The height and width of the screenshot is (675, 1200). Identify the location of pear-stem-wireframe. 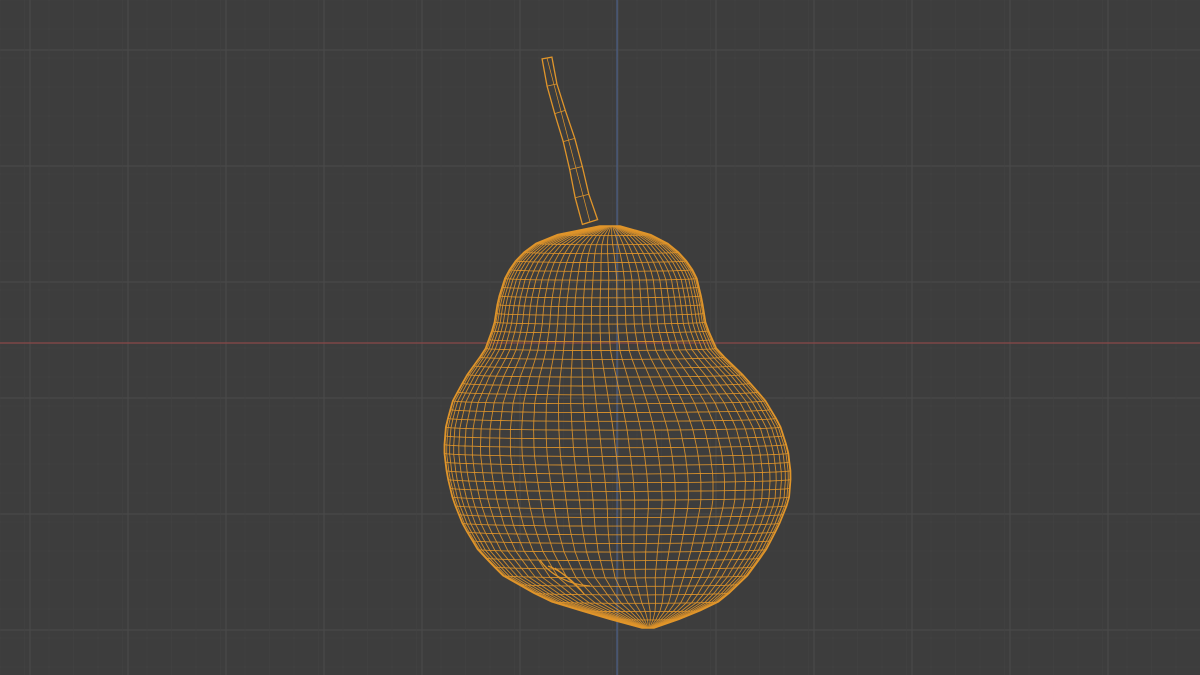
(570, 141).